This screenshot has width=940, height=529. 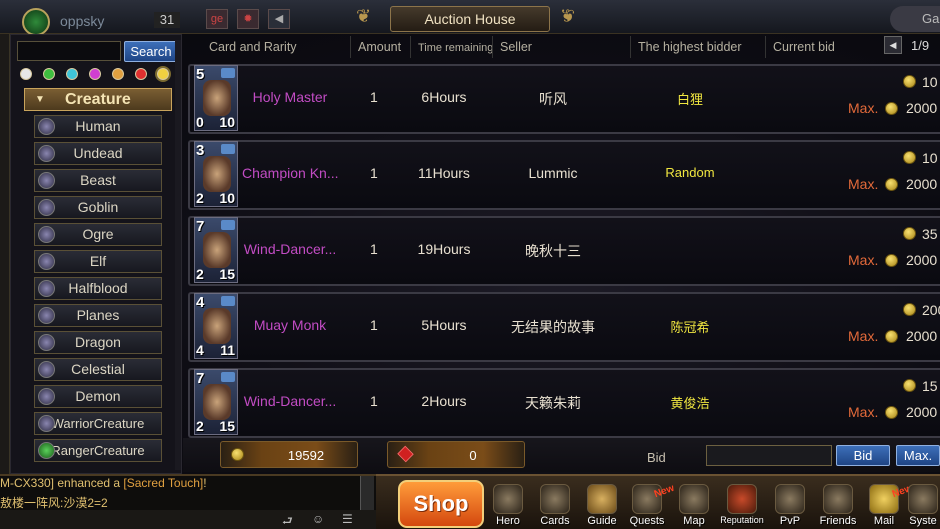 What do you see at coordinates (151, 51) in the screenshot?
I see `search-button: Search` at bounding box center [151, 51].